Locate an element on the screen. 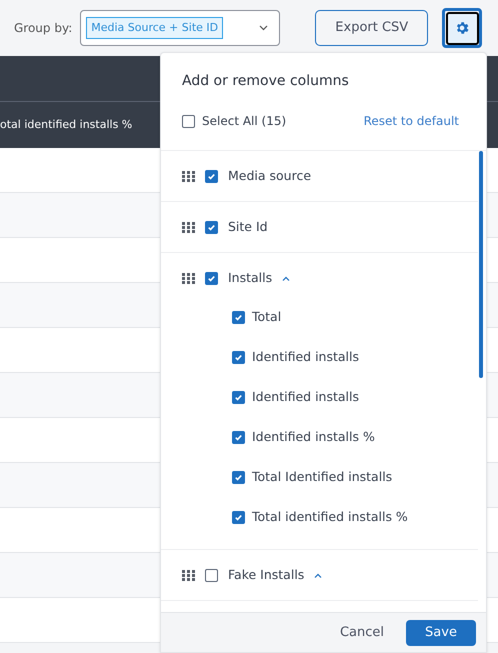  group-by-select: Media Source + Site ID is located at coordinates (180, 28).